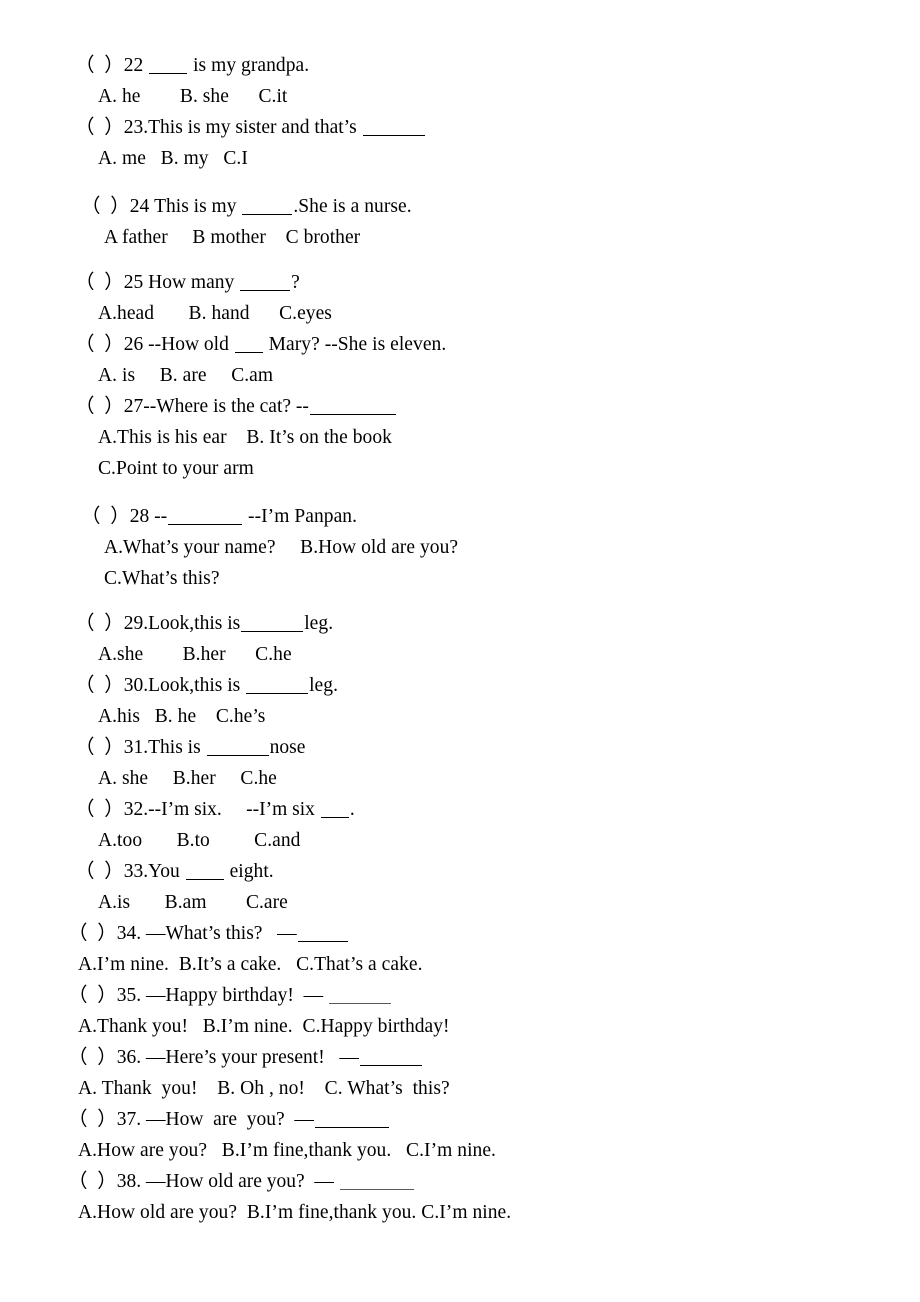  I want to click on question-31-stem: （ ）31.This is nose, so click(497, 747).